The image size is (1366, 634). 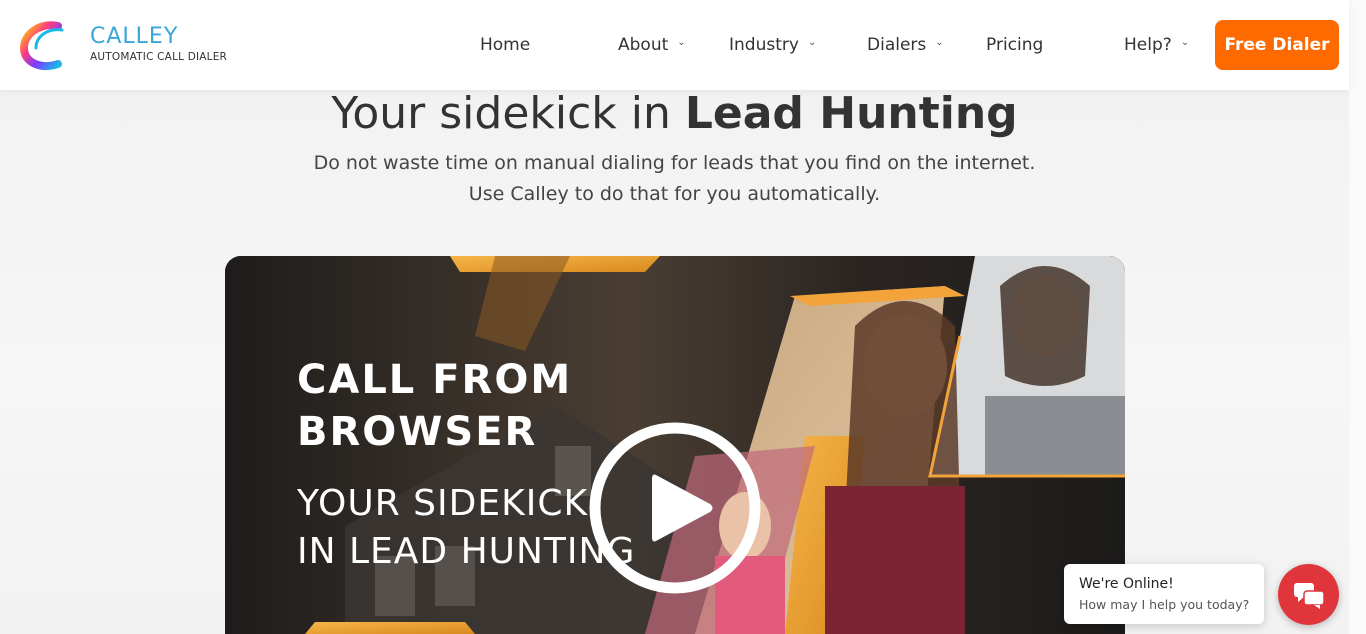 What do you see at coordinates (134, 36) in the screenshot?
I see `logo-name: CALLEY` at bounding box center [134, 36].